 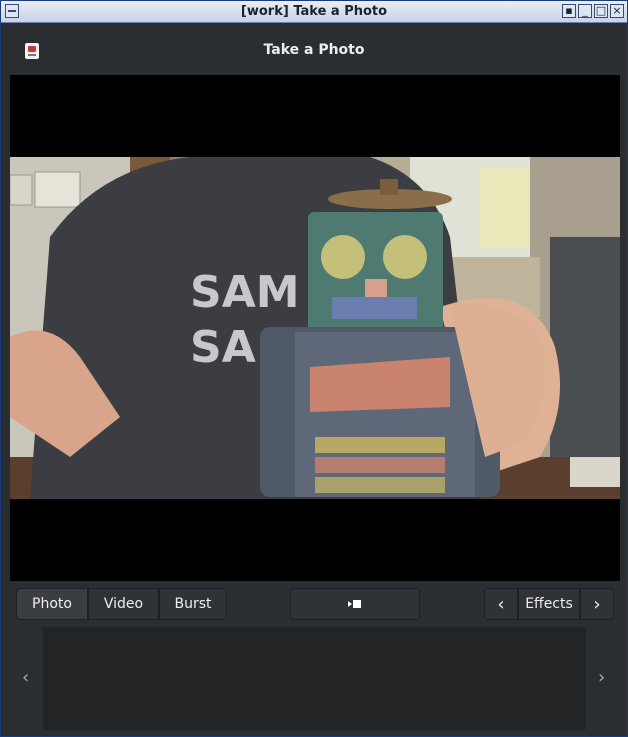 I want to click on video-mode-button: Video, so click(x=123, y=604).